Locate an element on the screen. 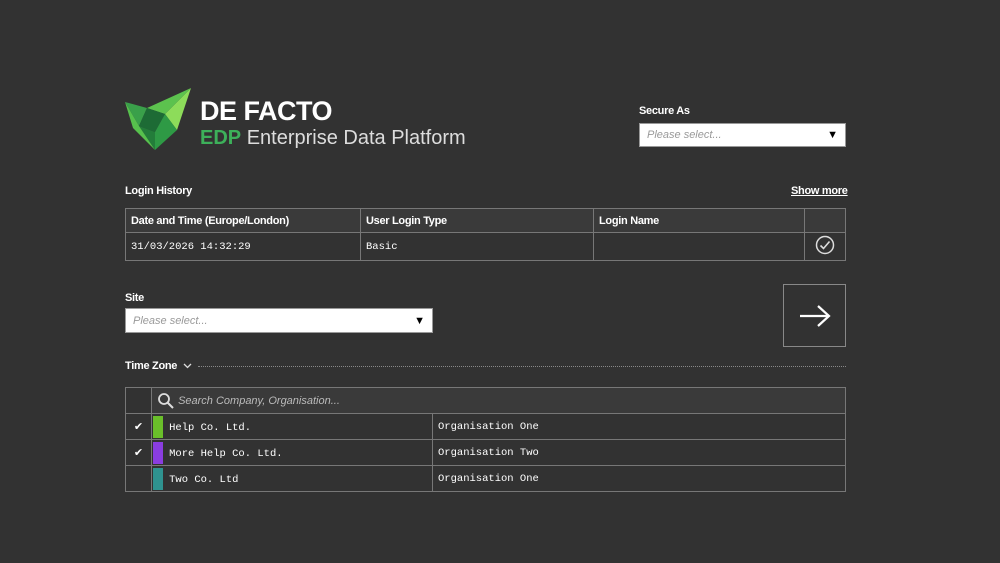 The width and height of the screenshot is (1000, 563). table-row: 31/03/2026 14:32:29 Basic is located at coordinates (485, 246).